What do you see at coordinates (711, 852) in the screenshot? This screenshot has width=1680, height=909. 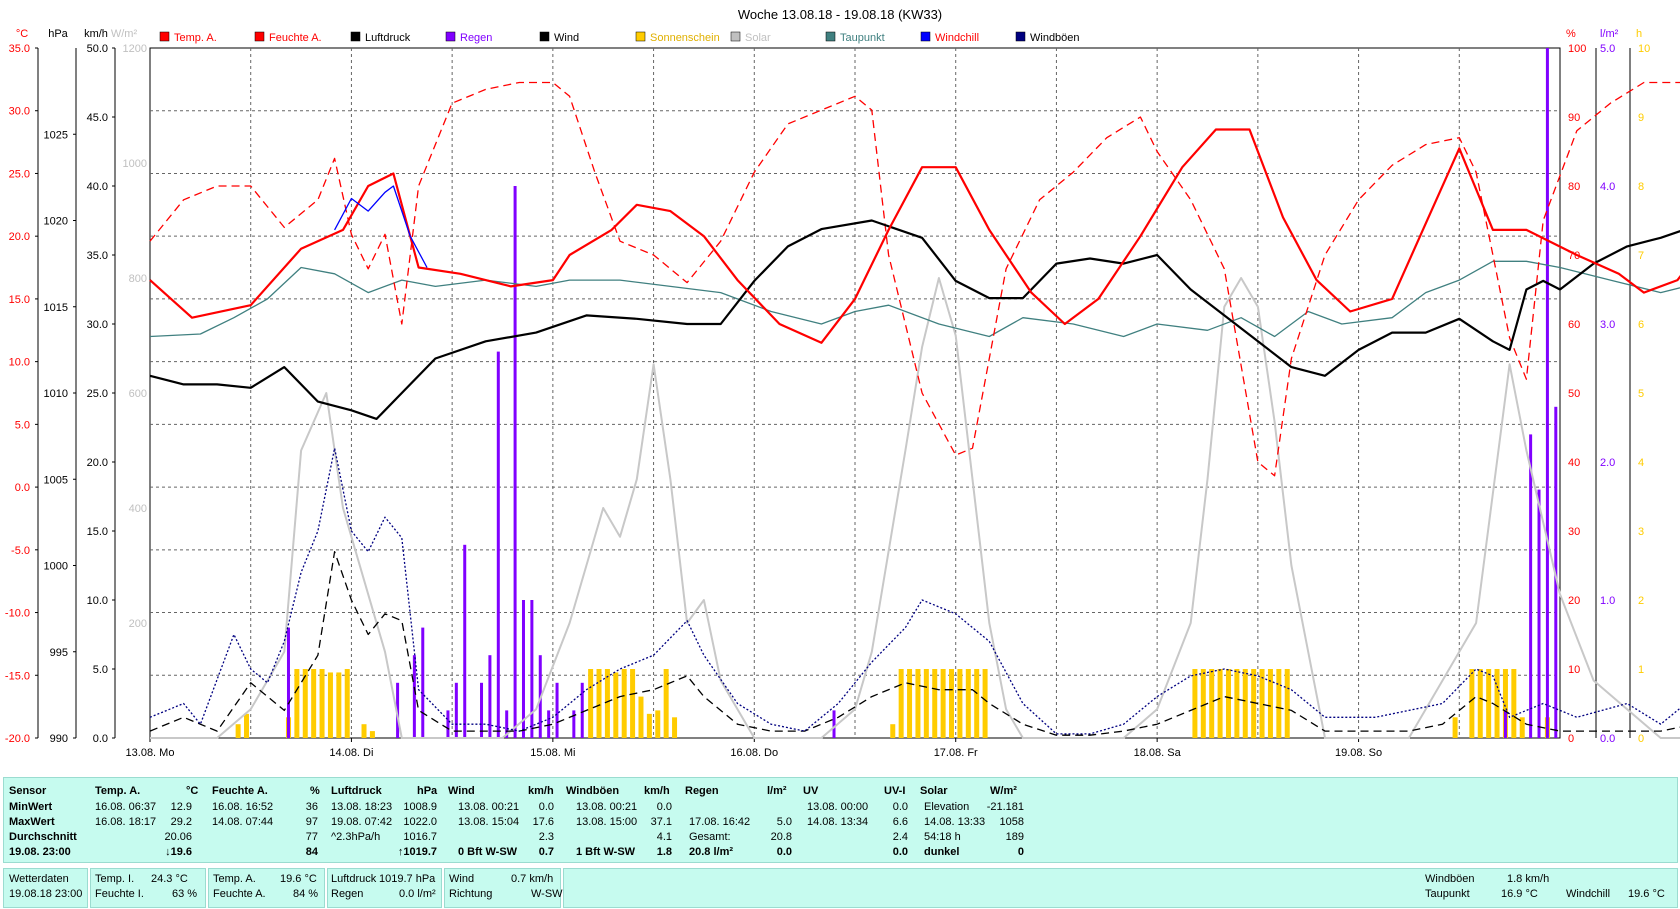 I see `summary-rain-time: 20.8 l/m²` at bounding box center [711, 852].